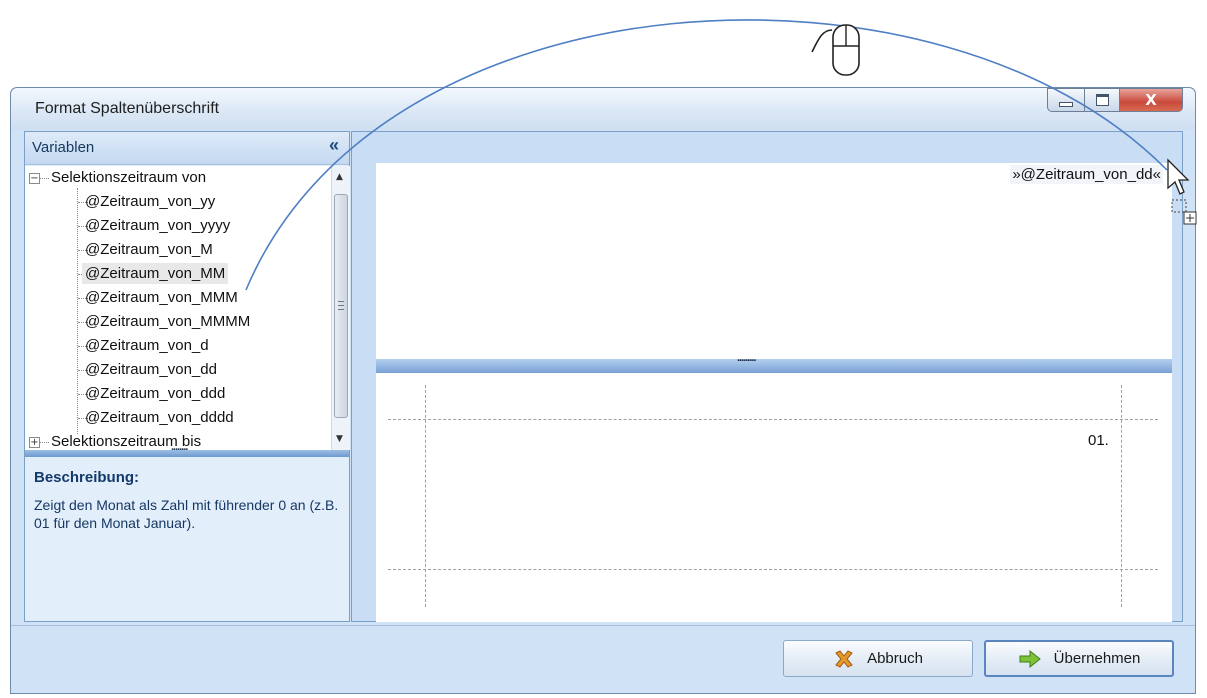  Describe the element at coordinates (334, 145) in the screenshot. I see `collapse-panel-icon: «` at that location.